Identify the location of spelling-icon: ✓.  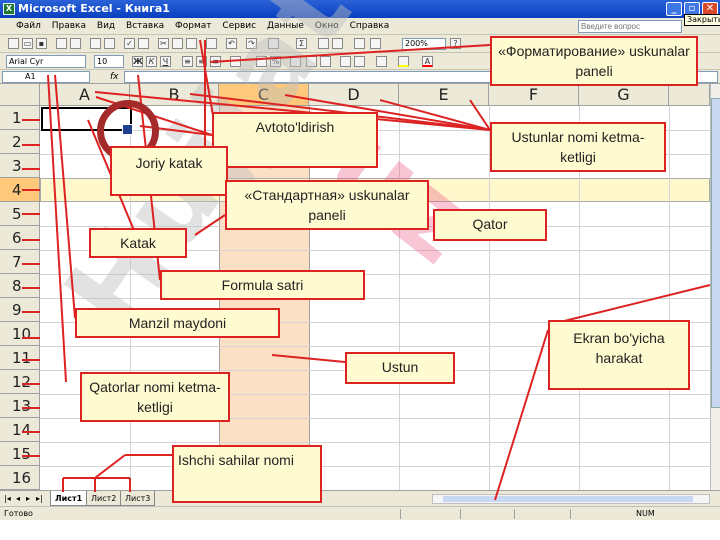
(129, 43).